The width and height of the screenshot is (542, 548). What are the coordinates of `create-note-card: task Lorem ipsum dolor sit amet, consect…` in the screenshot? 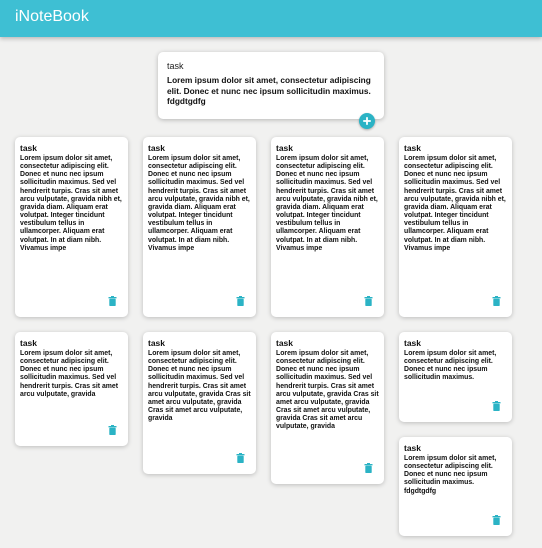 It's located at (271, 90).